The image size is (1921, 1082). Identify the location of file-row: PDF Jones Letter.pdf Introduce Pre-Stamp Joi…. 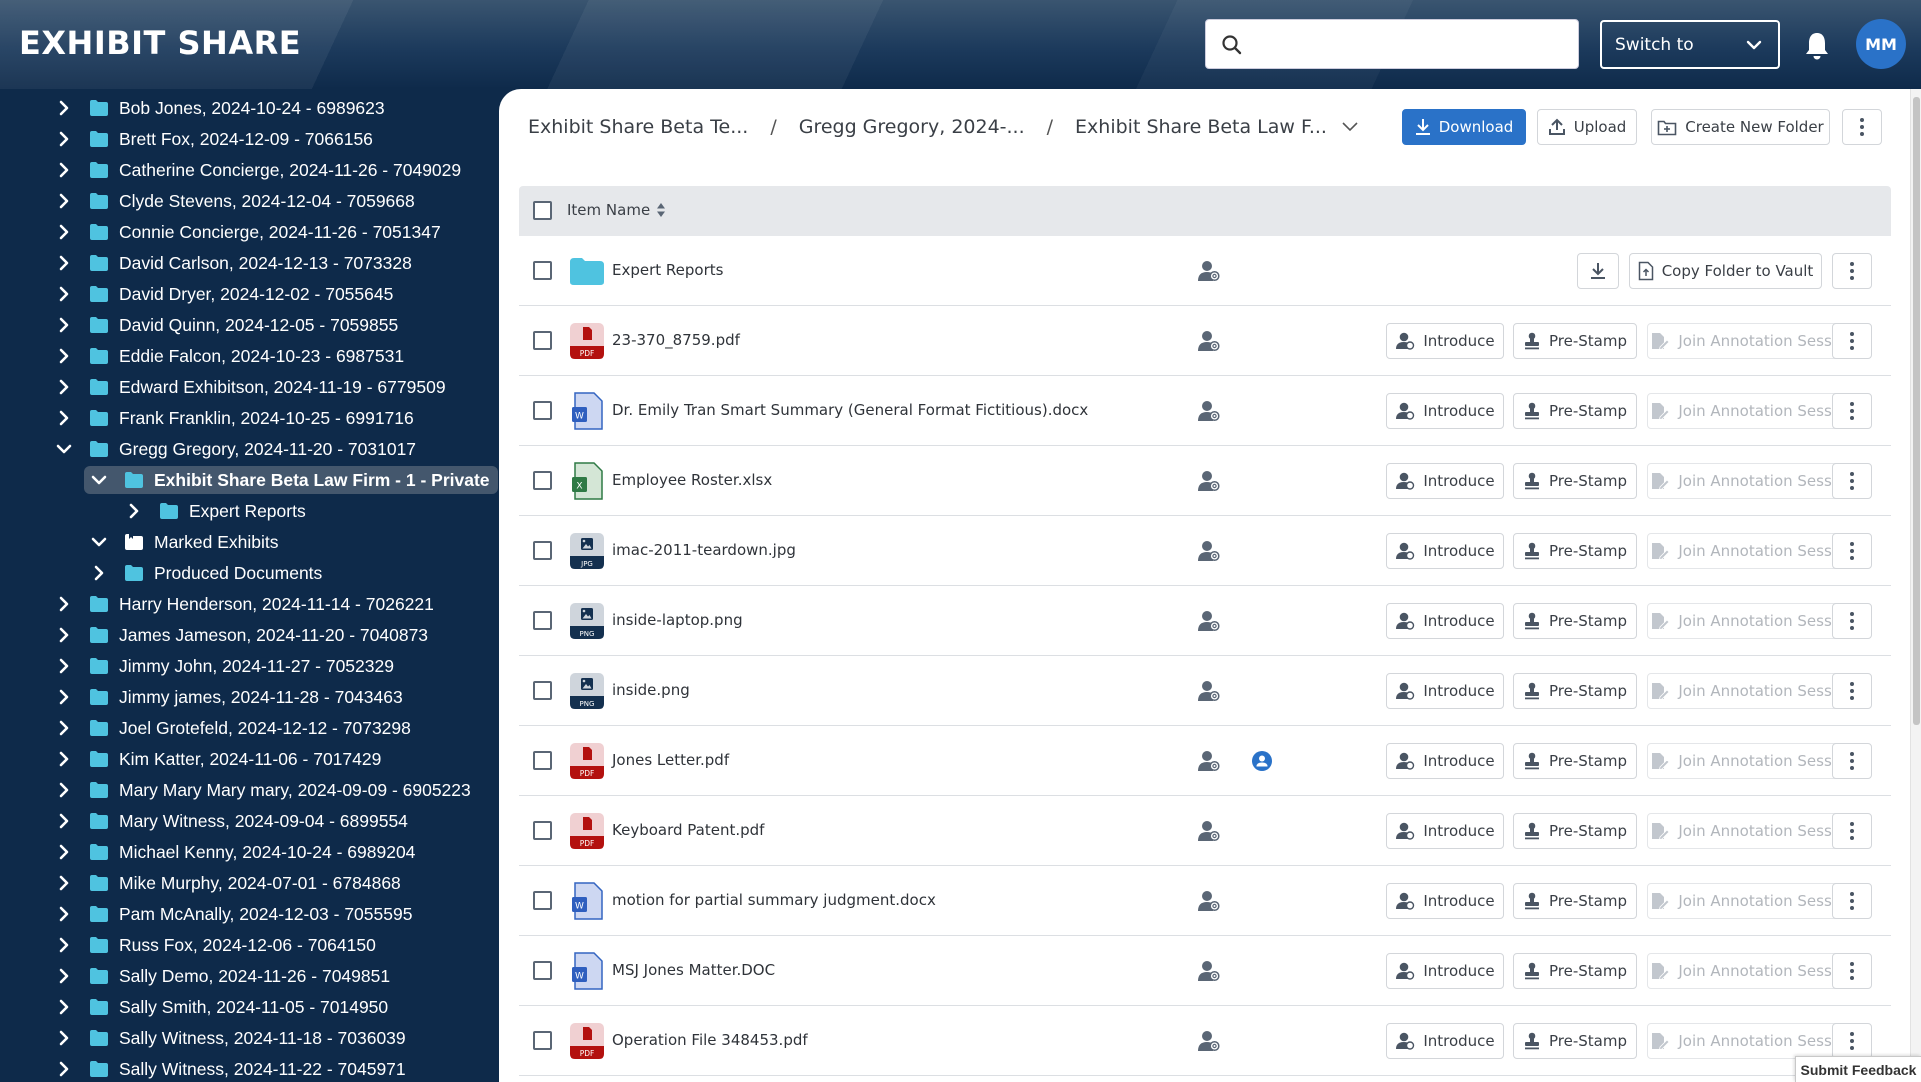
(1205, 761).